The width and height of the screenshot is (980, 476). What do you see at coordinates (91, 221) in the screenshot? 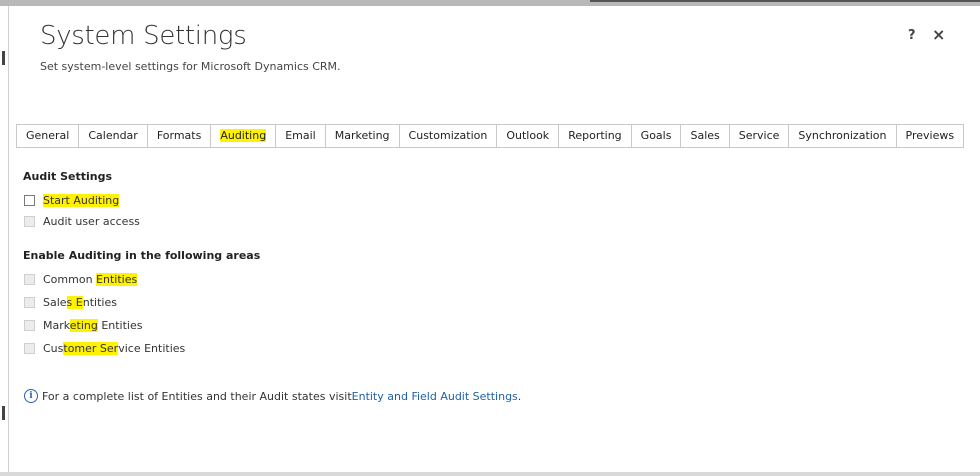
I see `audit-user-access-label: Audit user access` at bounding box center [91, 221].